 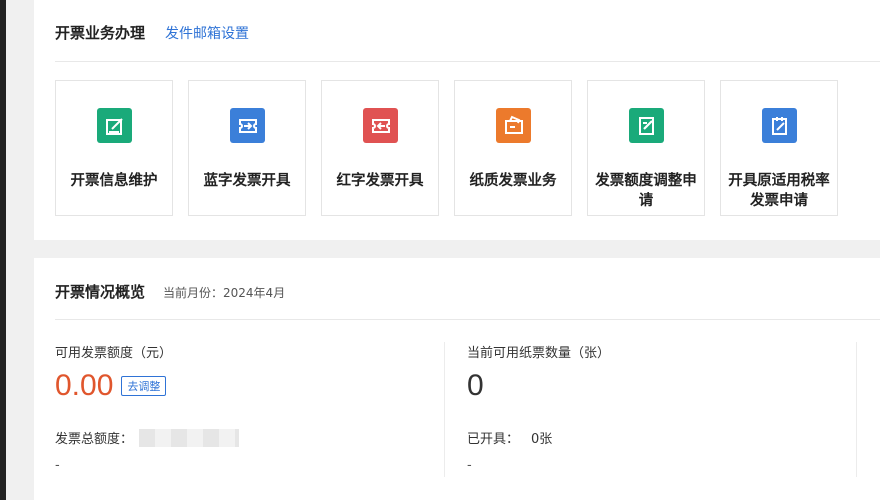 What do you see at coordinates (100, 292) in the screenshot?
I see `overview-title: 开票情况概览` at bounding box center [100, 292].